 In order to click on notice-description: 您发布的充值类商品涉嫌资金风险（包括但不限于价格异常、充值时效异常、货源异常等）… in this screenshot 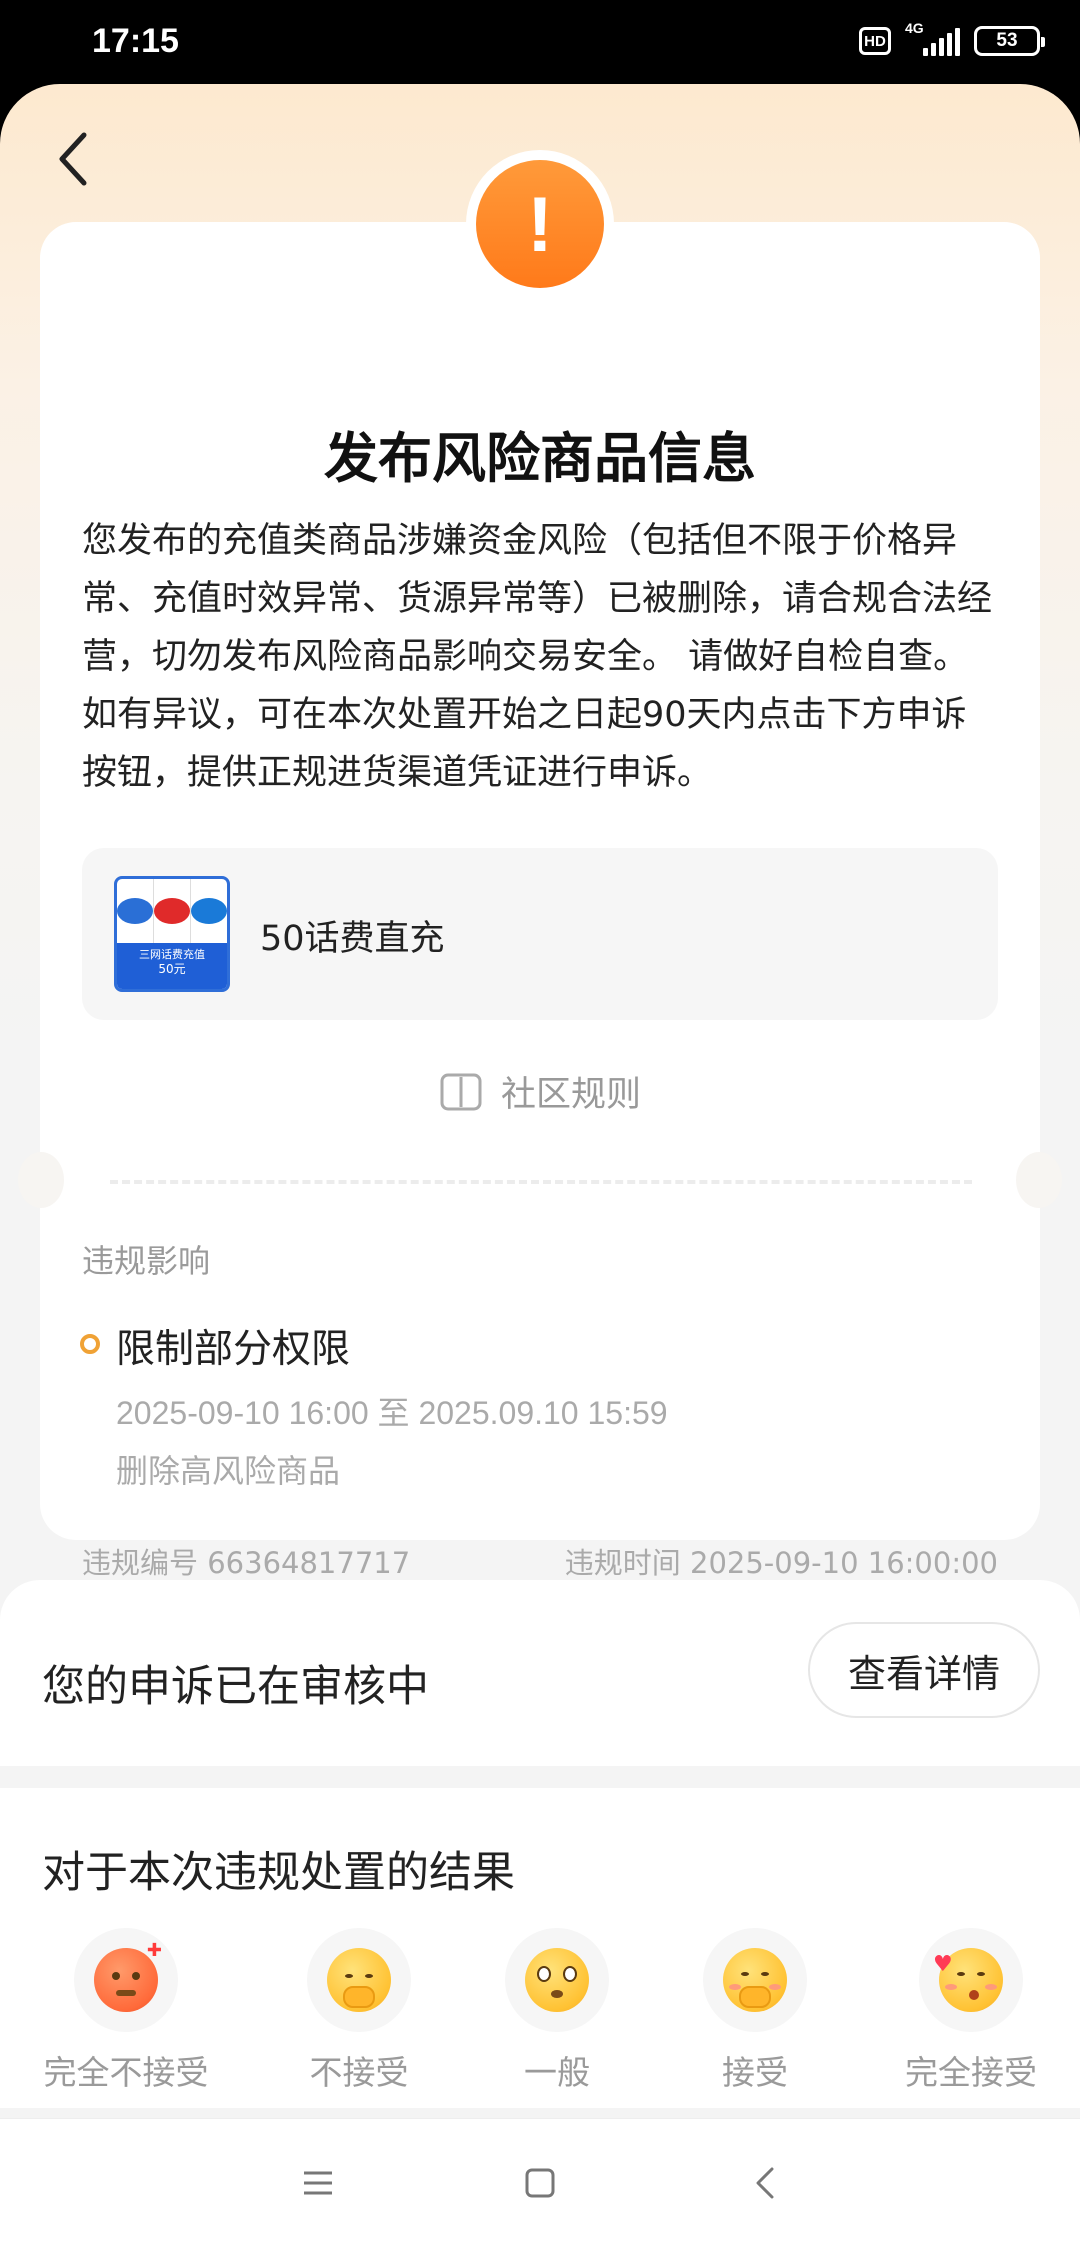, I will do `click(537, 657)`.